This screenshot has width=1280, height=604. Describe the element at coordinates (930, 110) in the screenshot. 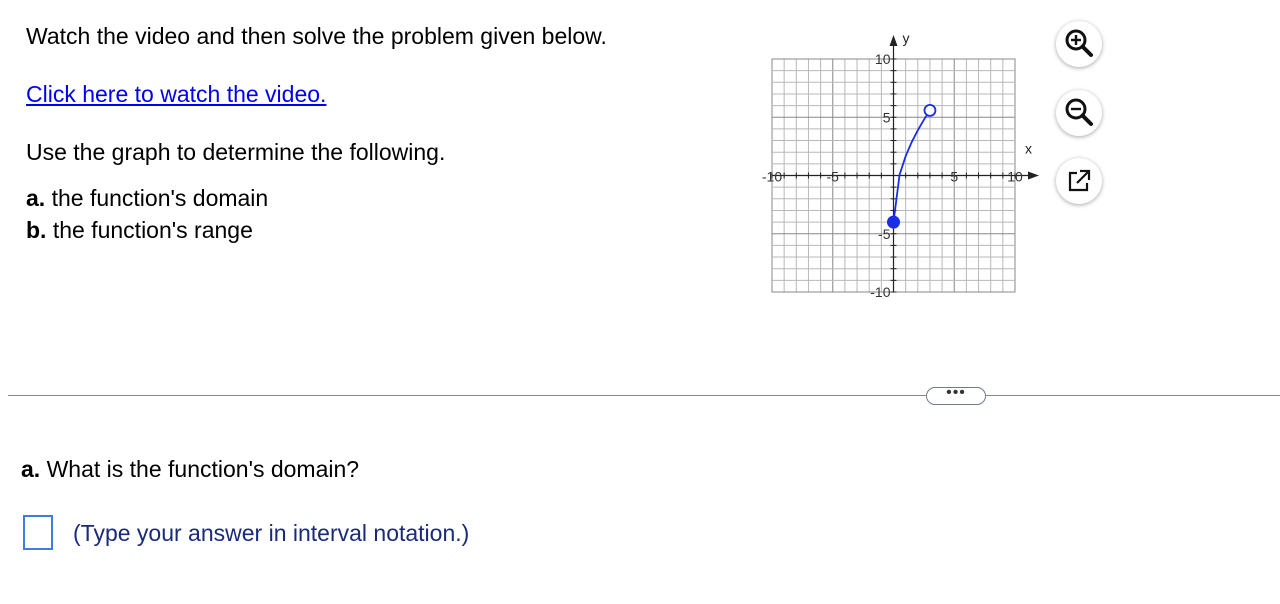

I see `open-endpoint` at that location.